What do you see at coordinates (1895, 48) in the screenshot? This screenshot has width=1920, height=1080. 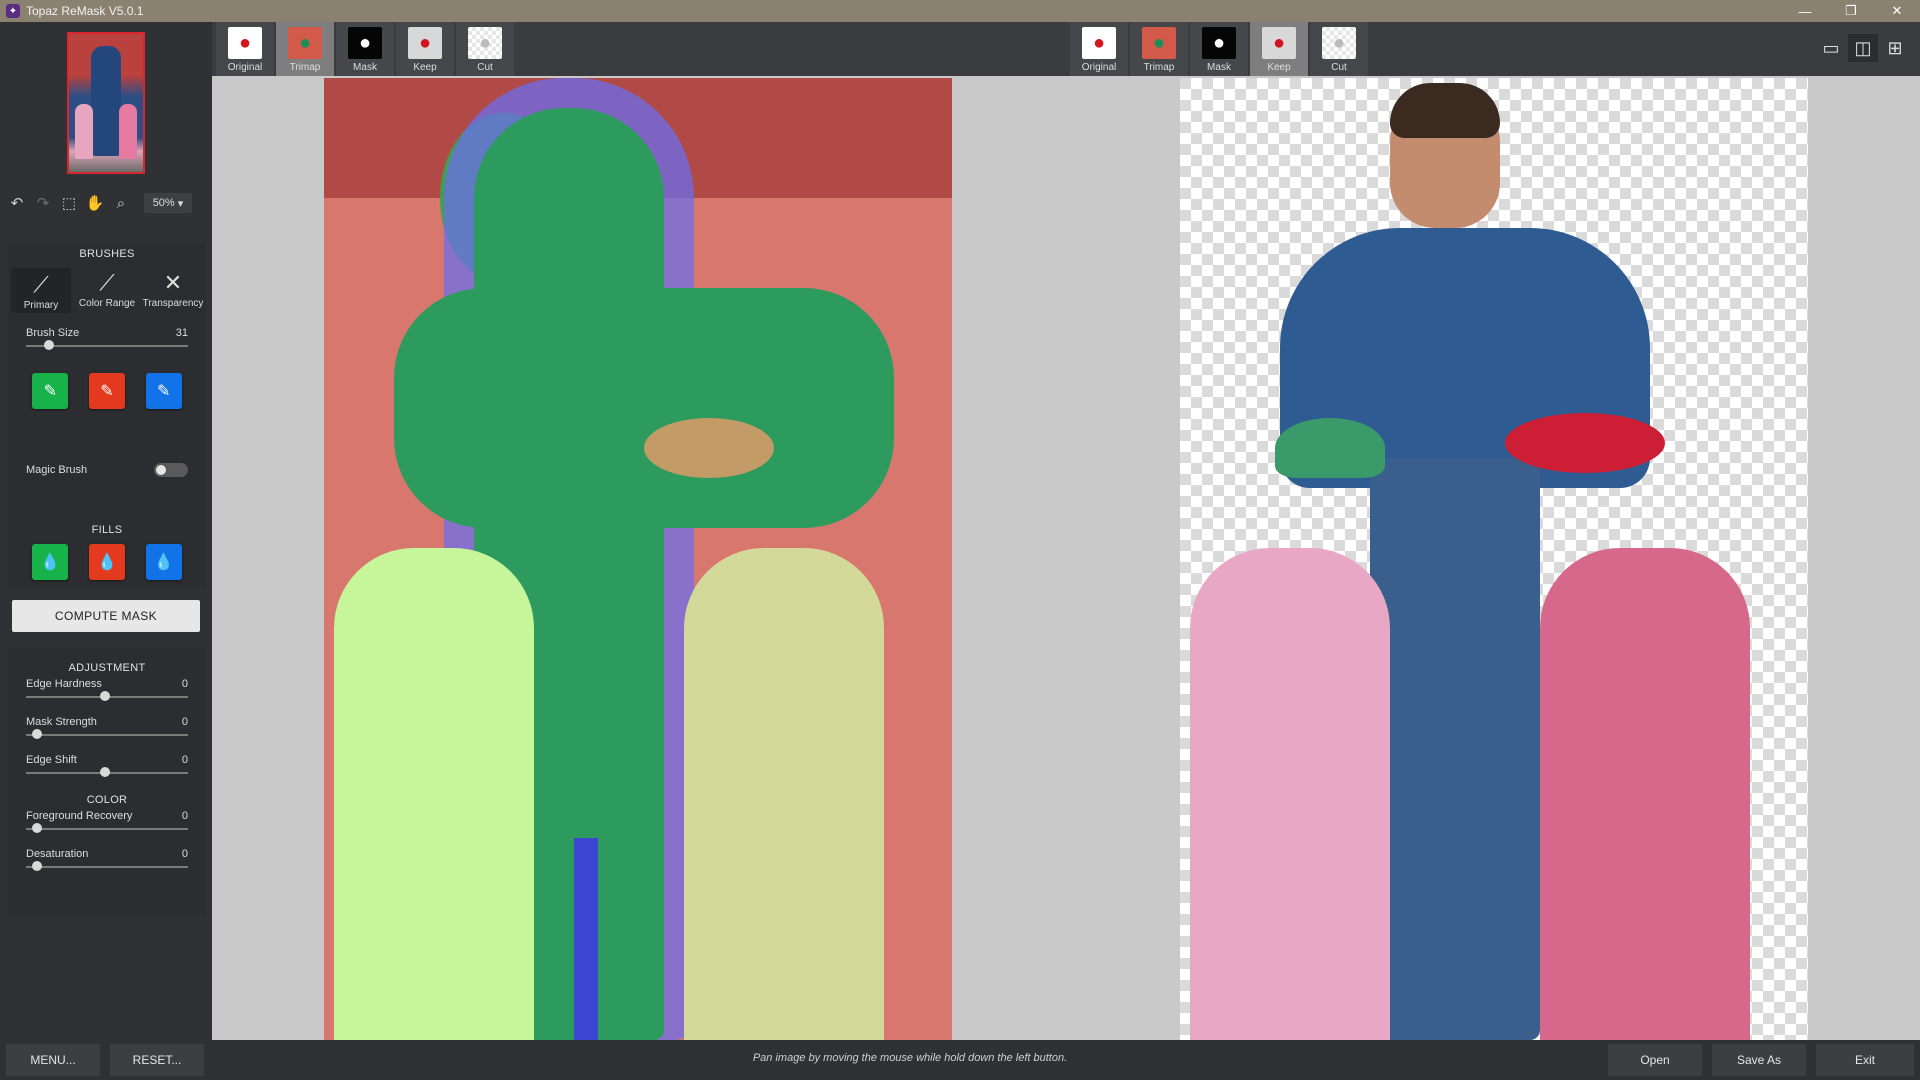 I see `quad-view-icon: ⊞` at bounding box center [1895, 48].